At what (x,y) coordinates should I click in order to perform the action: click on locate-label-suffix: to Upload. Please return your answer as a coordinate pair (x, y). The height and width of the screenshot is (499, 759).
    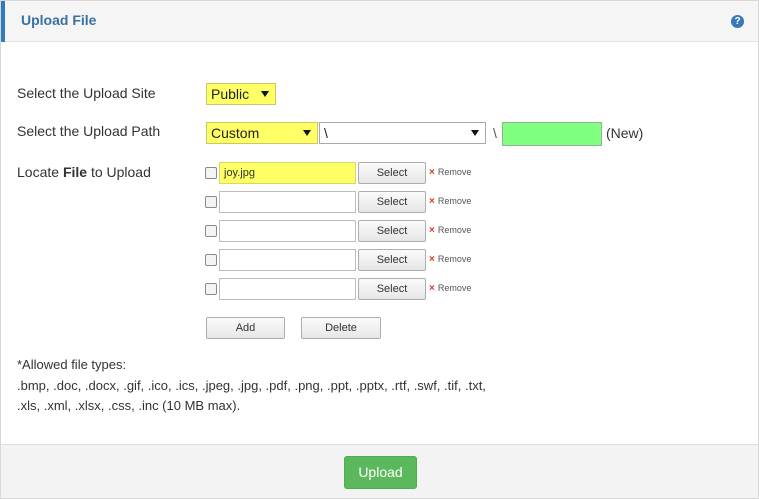
    Looking at the image, I should click on (120, 172).